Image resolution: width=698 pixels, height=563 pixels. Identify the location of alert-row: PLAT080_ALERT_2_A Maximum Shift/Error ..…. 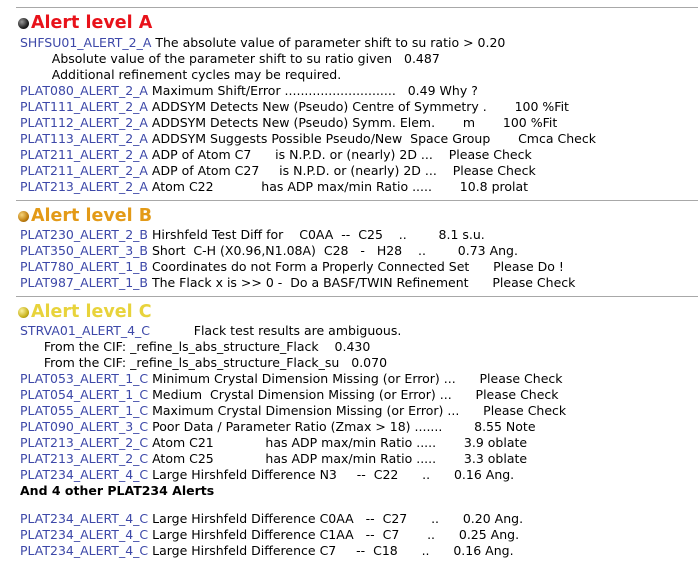
(249, 91).